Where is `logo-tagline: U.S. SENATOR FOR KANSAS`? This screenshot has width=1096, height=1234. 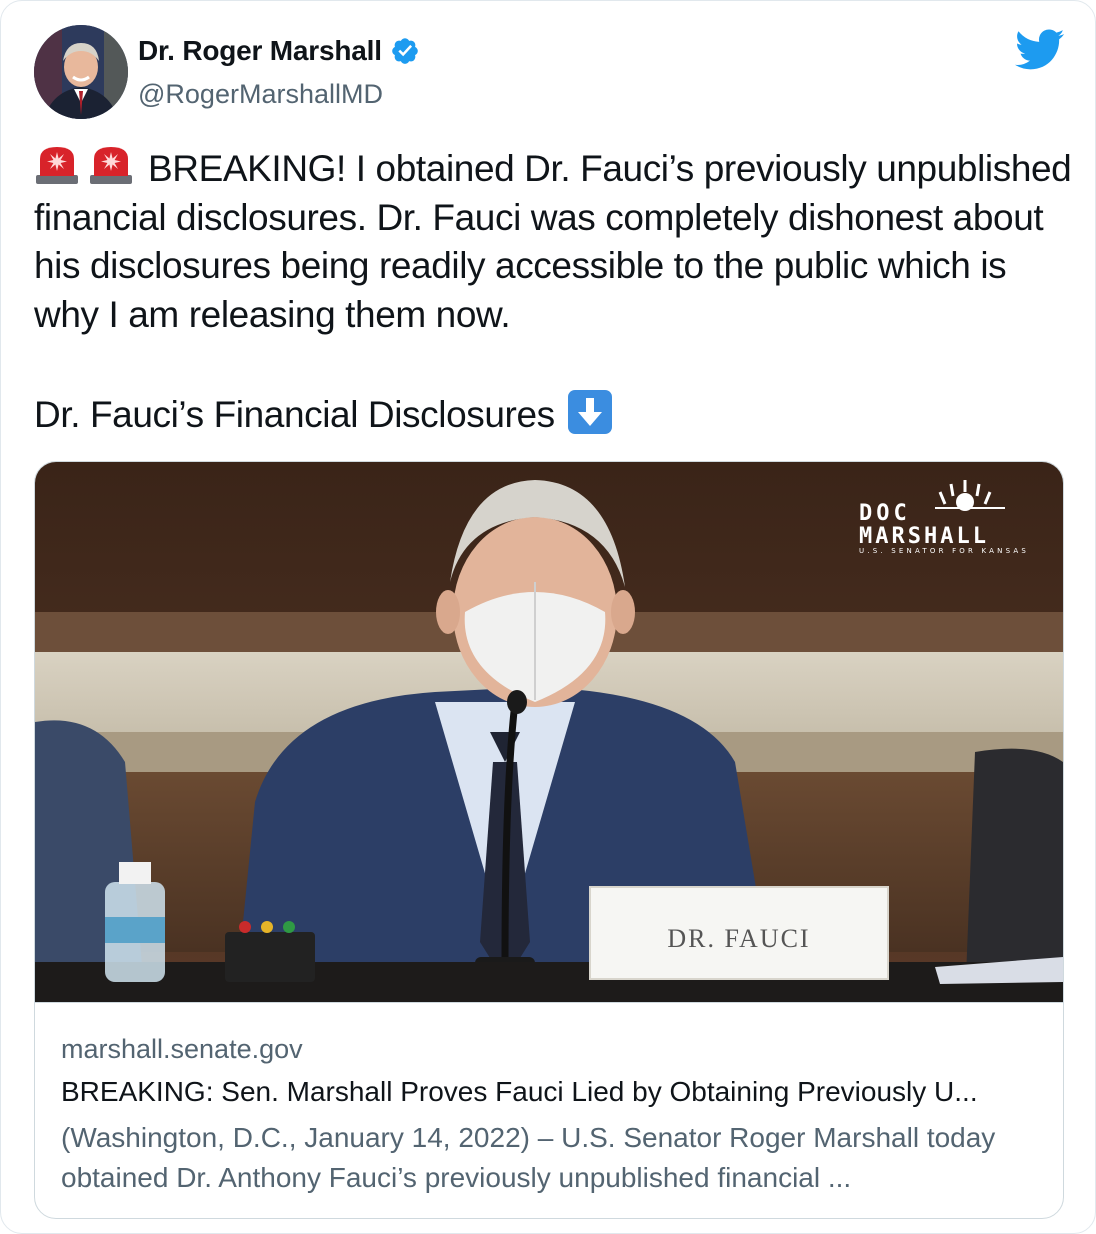
logo-tagline: U.S. SENATOR FOR KANSAS is located at coordinates (944, 551).